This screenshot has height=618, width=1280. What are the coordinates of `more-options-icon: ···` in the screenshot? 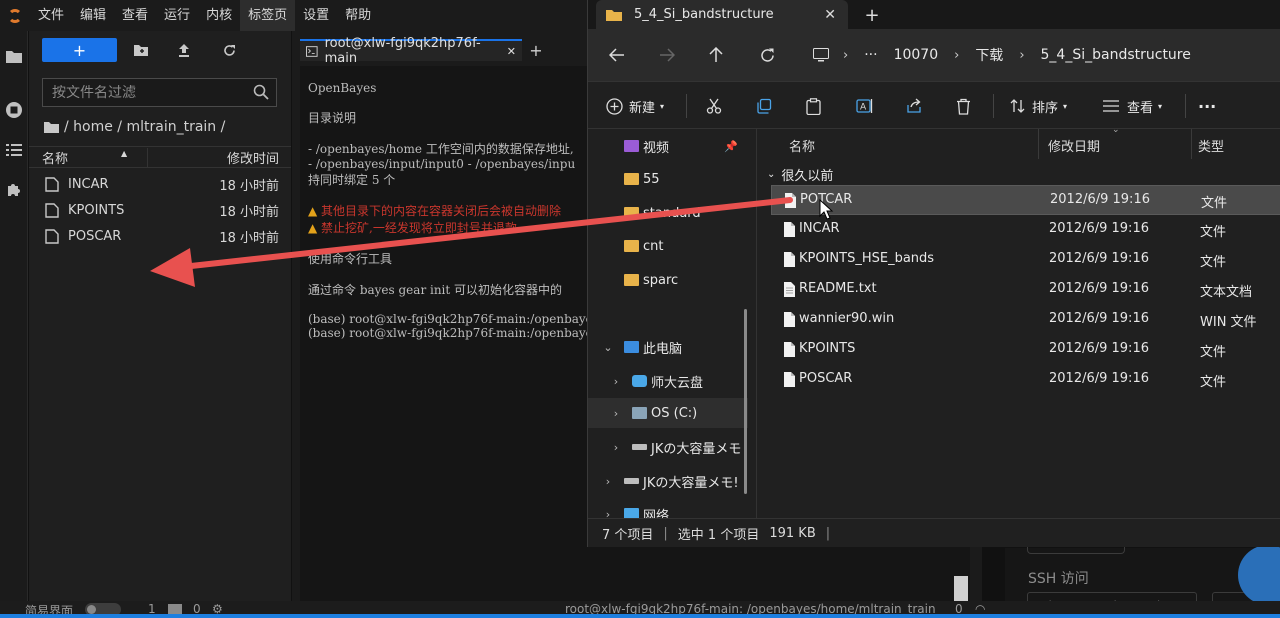 It's located at (1207, 106).